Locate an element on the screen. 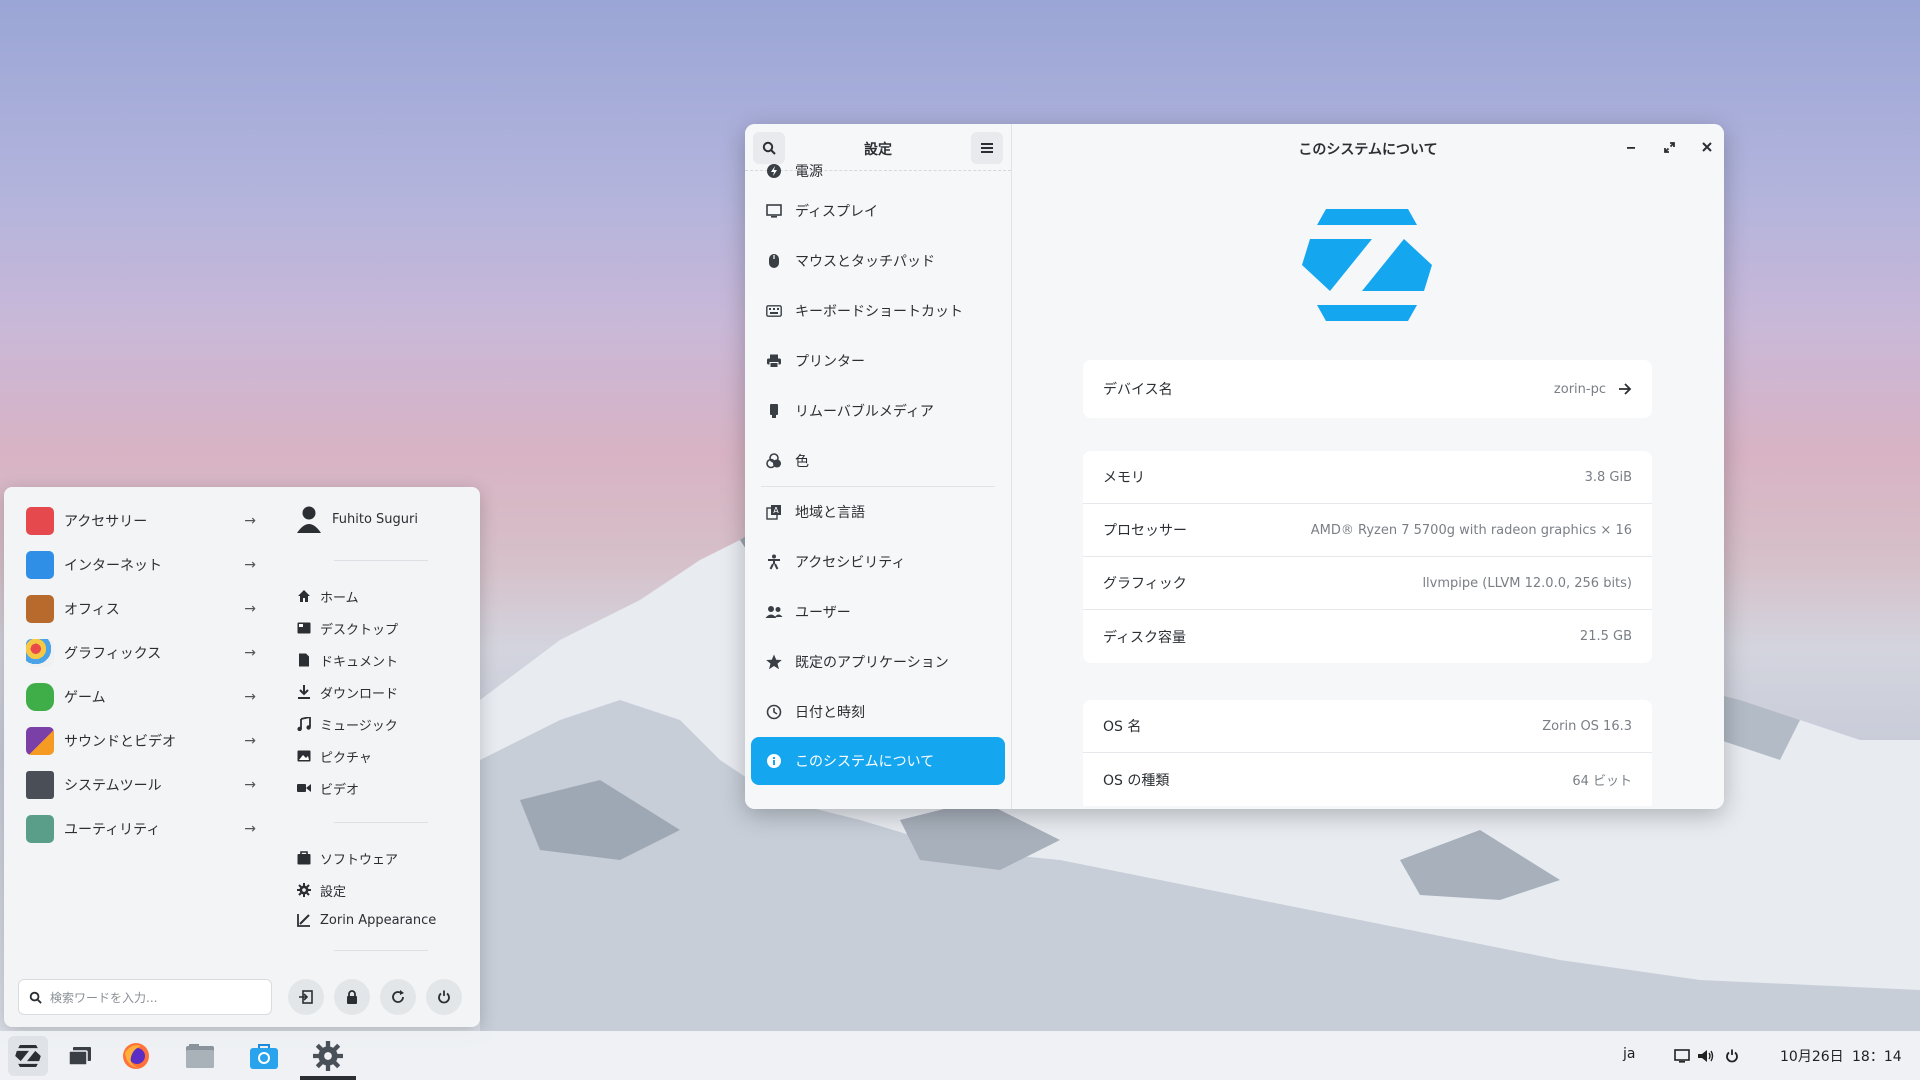 This screenshot has width=1920, height=1080. sidebar-item-display: ディスプレイ is located at coordinates (878, 211).